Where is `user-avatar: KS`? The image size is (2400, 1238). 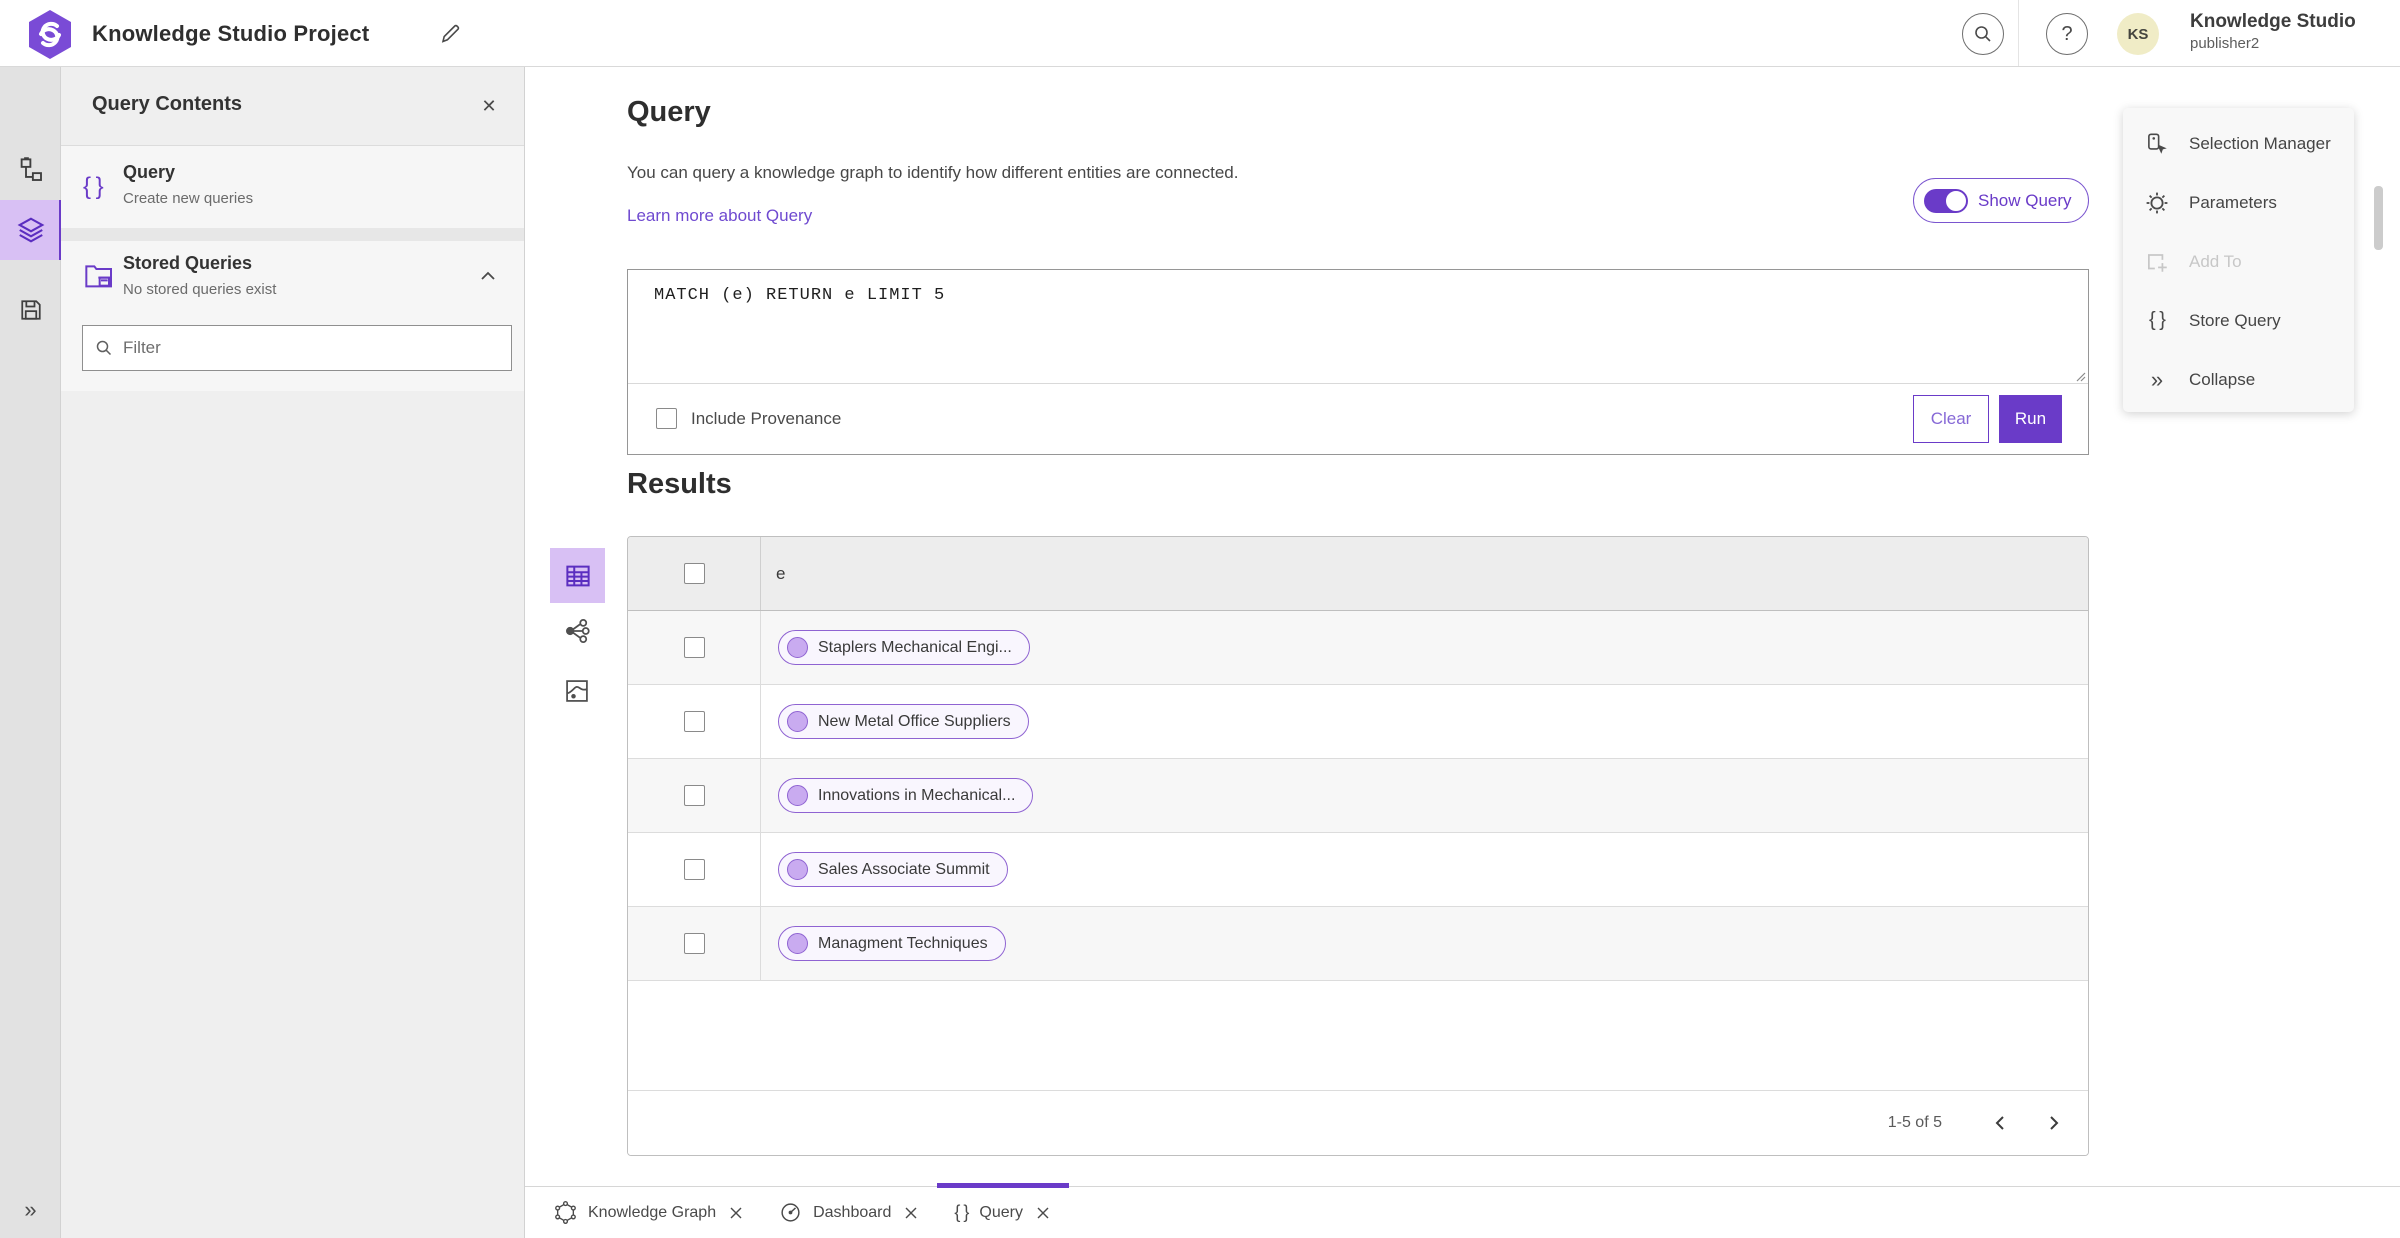
user-avatar: KS is located at coordinates (2138, 34).